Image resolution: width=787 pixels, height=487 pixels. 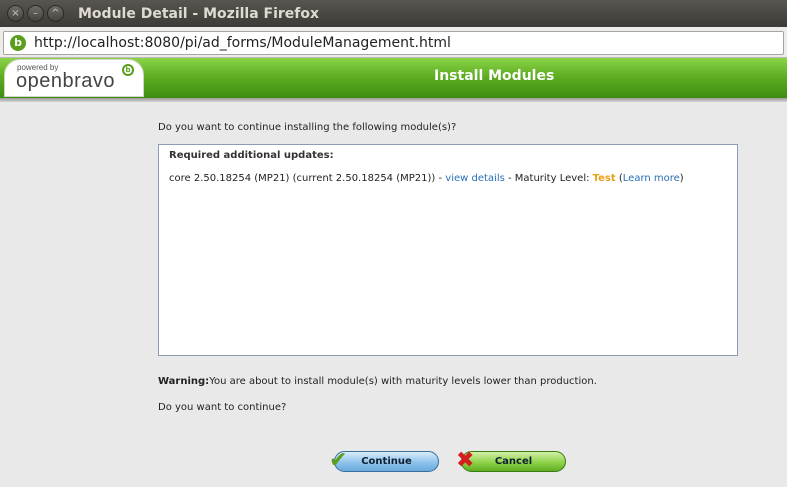 What do you see at coordinates (393, 13) in the screenshot?
I see `window-titlebar: × – ^ Module Detail - Mozilla Firefox` at bounding box center [393, 13].